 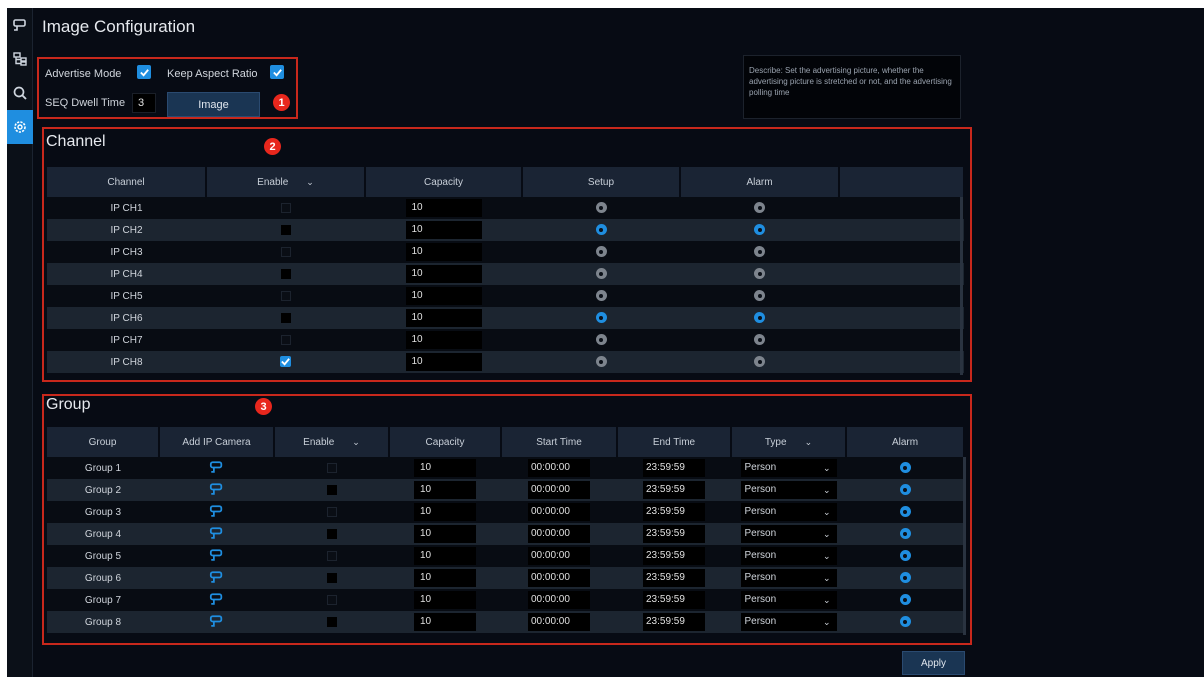 I want to click on advertise-mode-checkbox, so click(x=144, y=72).